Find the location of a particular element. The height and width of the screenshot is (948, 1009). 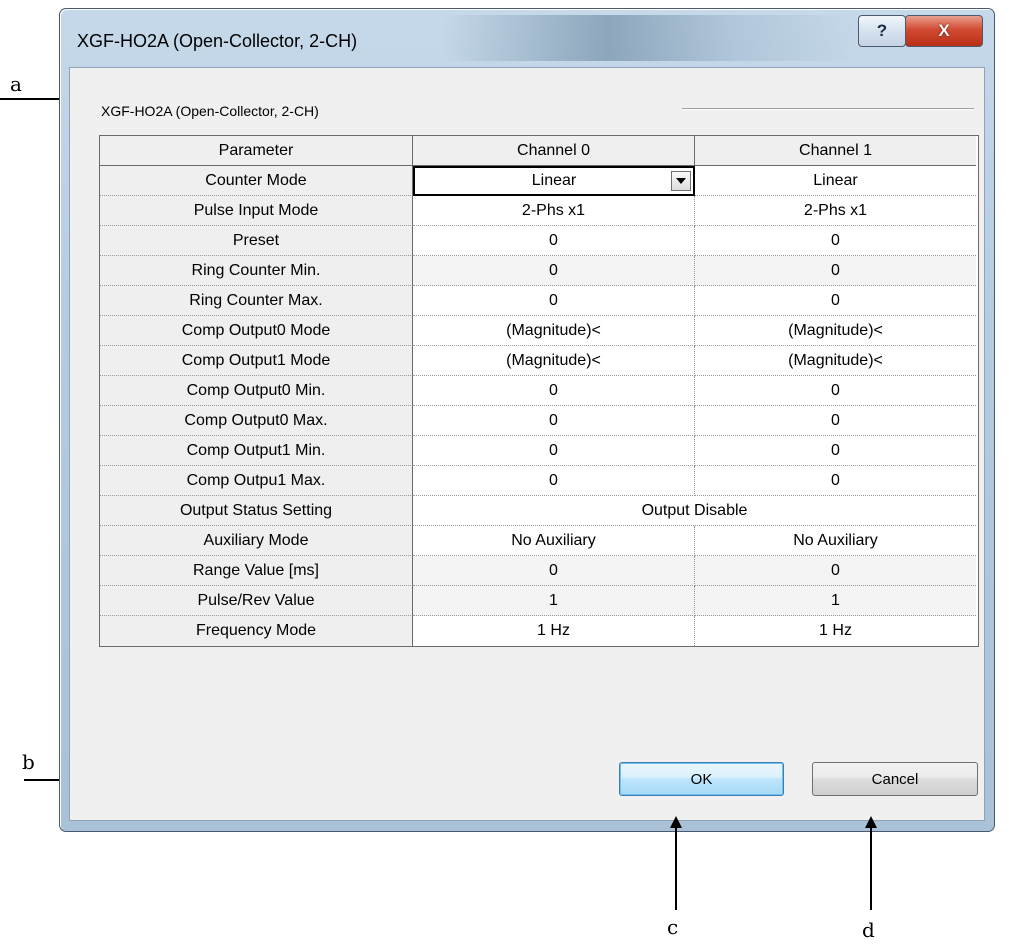

table-row: Counter Mode Linear Linear is located at coordinates (539, 181).